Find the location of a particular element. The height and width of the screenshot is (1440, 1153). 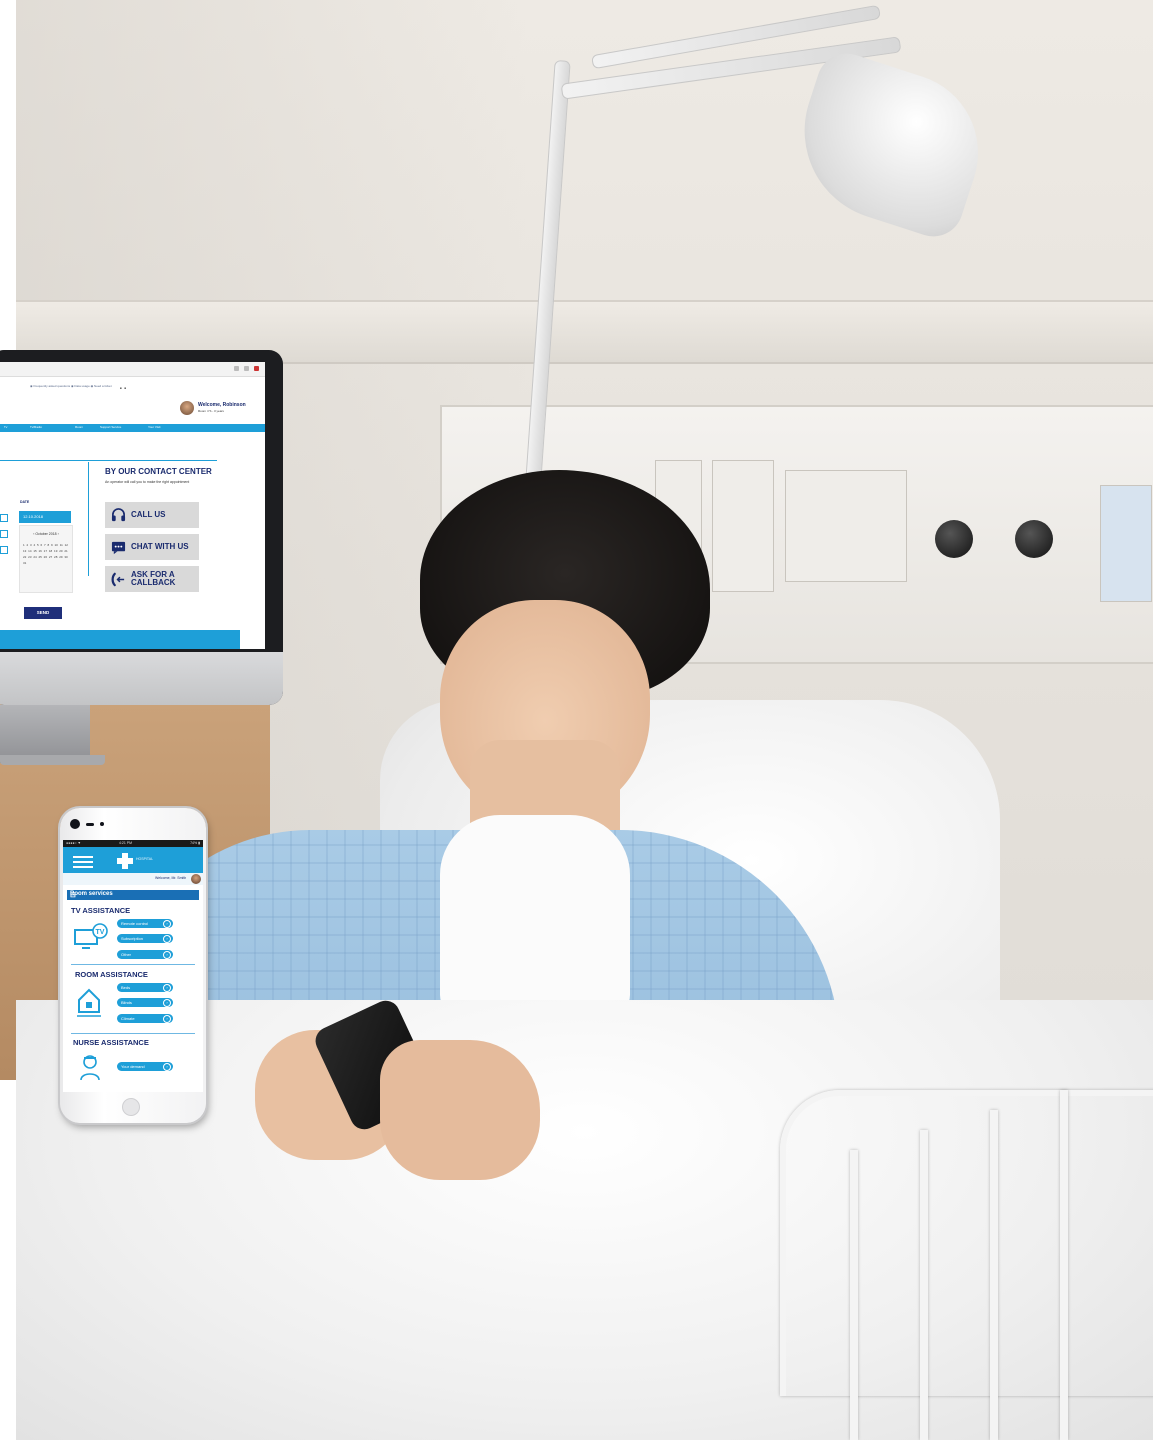

call-us-button: CALL US is located at coordinates (152, 515).